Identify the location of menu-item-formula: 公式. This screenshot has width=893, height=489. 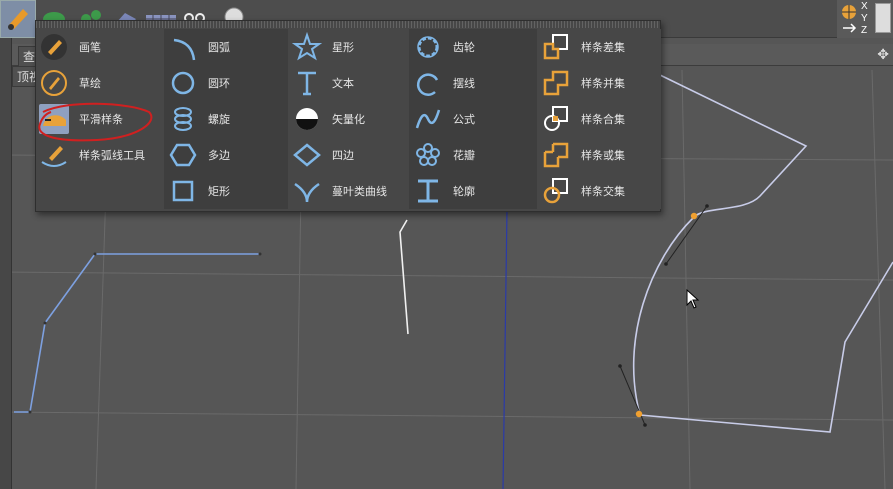
(473, 119).